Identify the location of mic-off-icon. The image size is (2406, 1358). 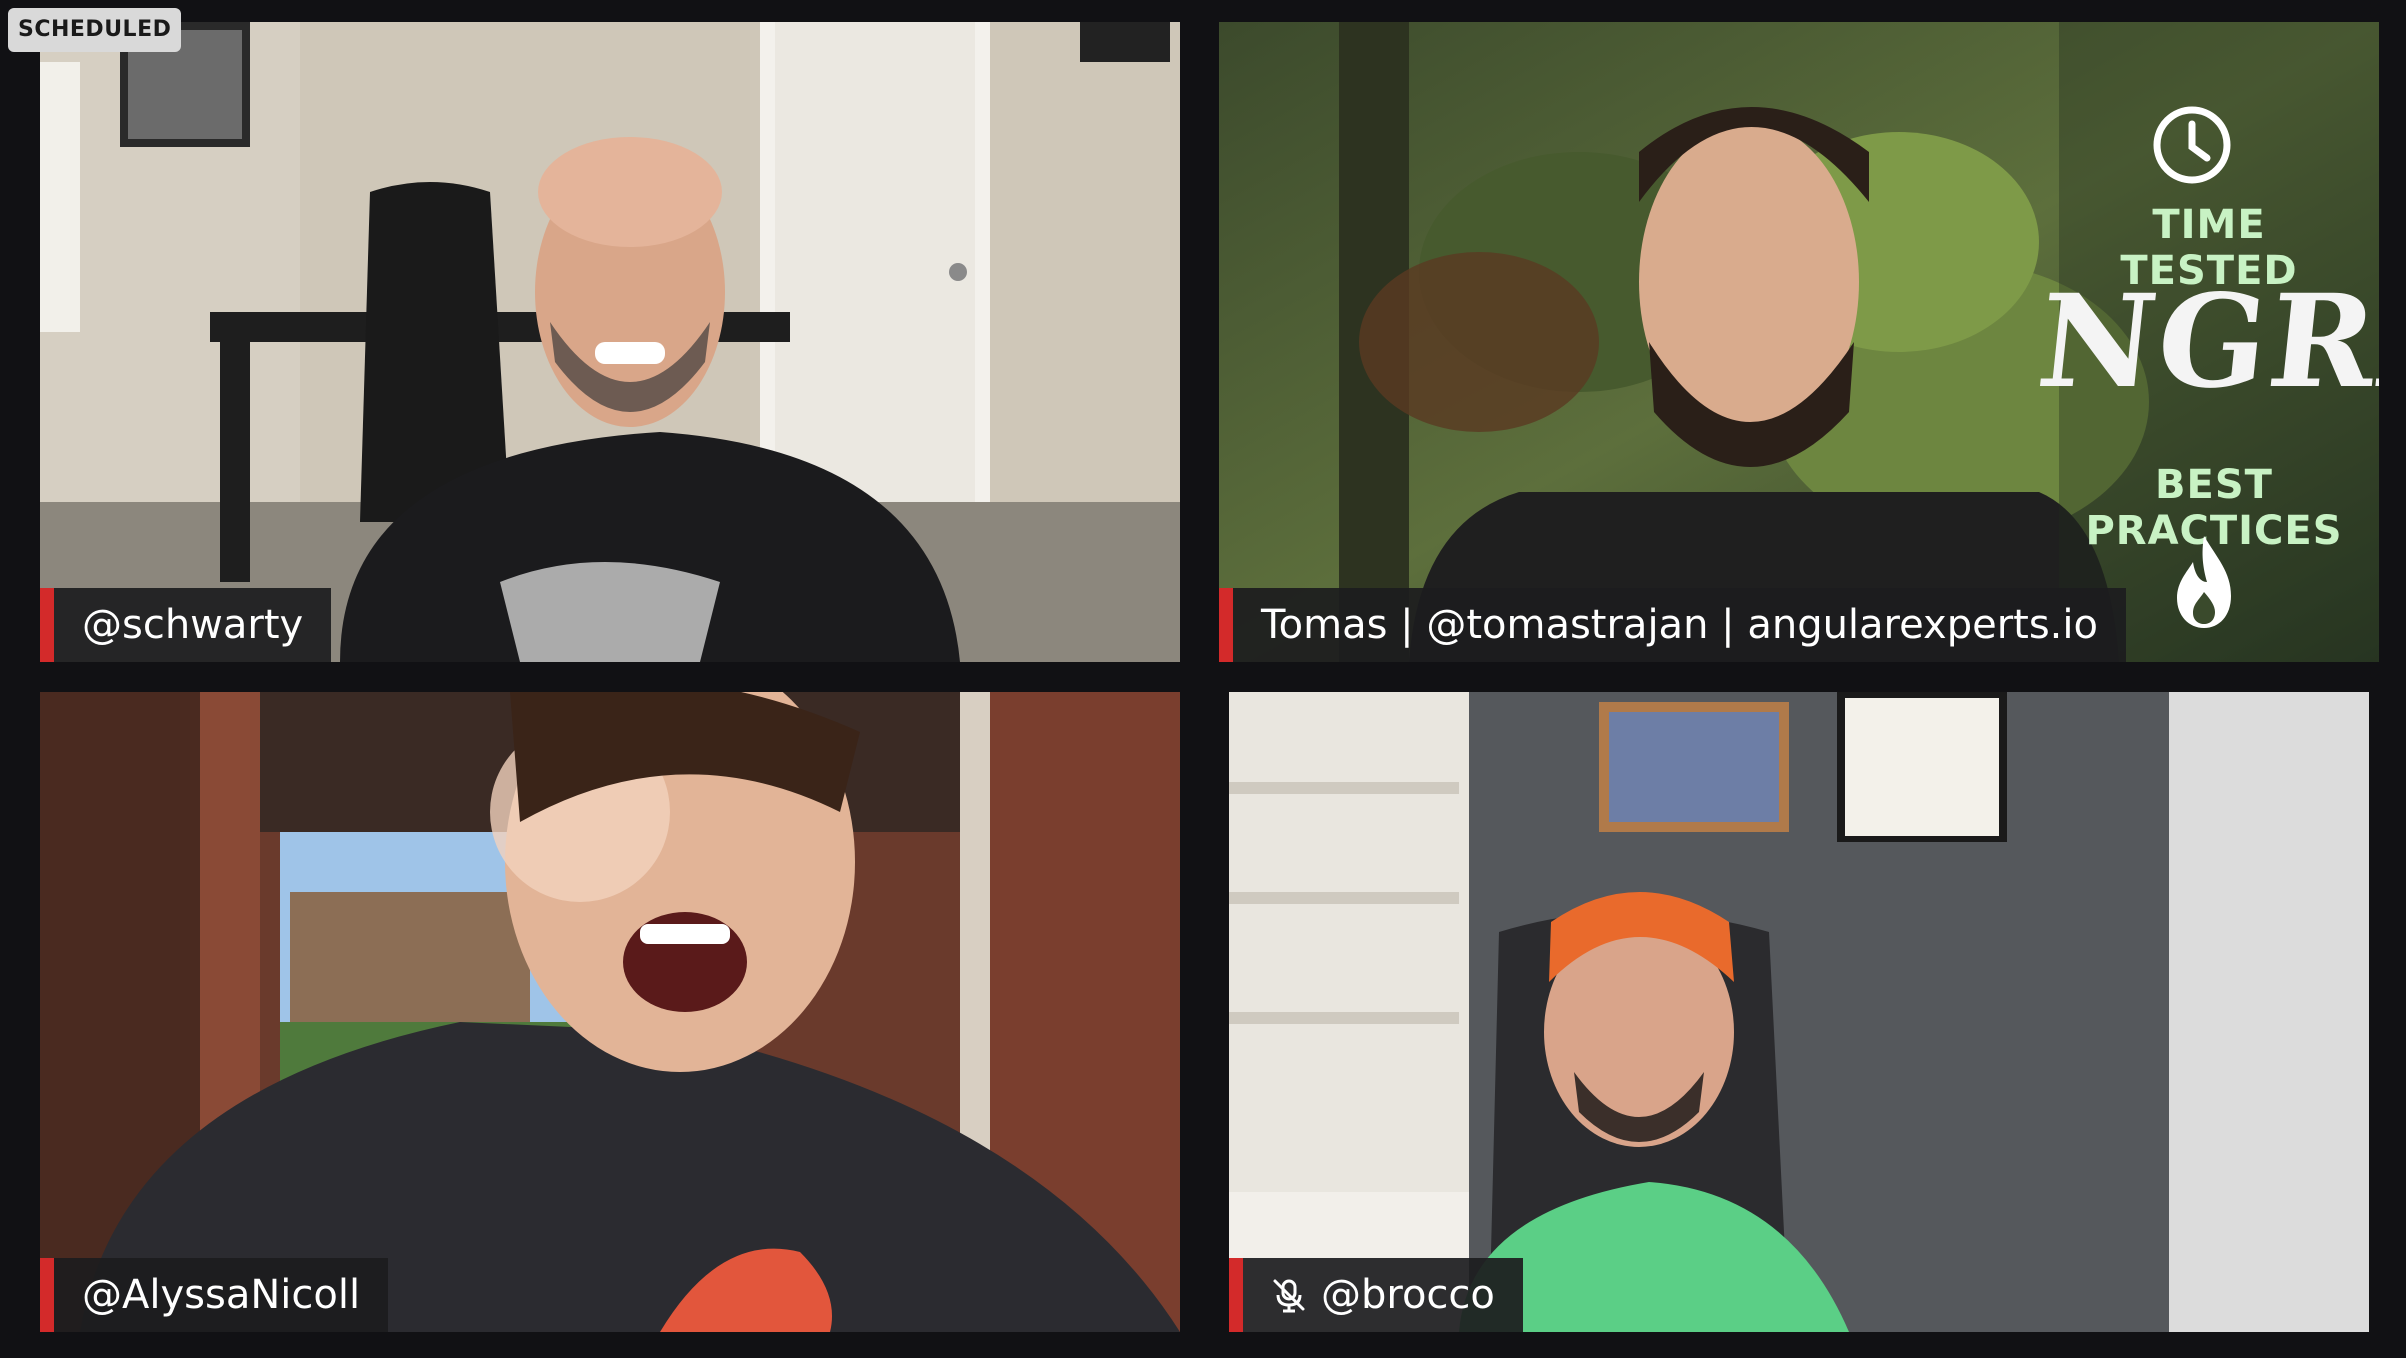
(1289, 1295).